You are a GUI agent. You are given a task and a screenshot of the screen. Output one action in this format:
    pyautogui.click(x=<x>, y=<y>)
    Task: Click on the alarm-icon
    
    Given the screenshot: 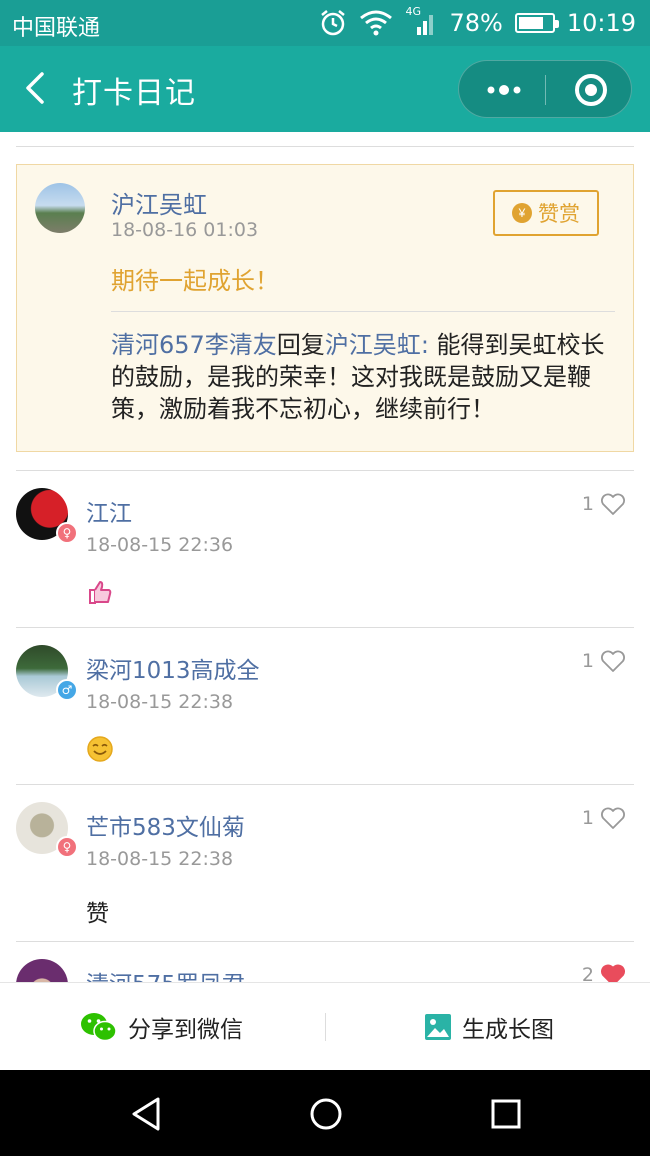 What is the action you would take?
    pyautogui.click(x=333, y=23)
    